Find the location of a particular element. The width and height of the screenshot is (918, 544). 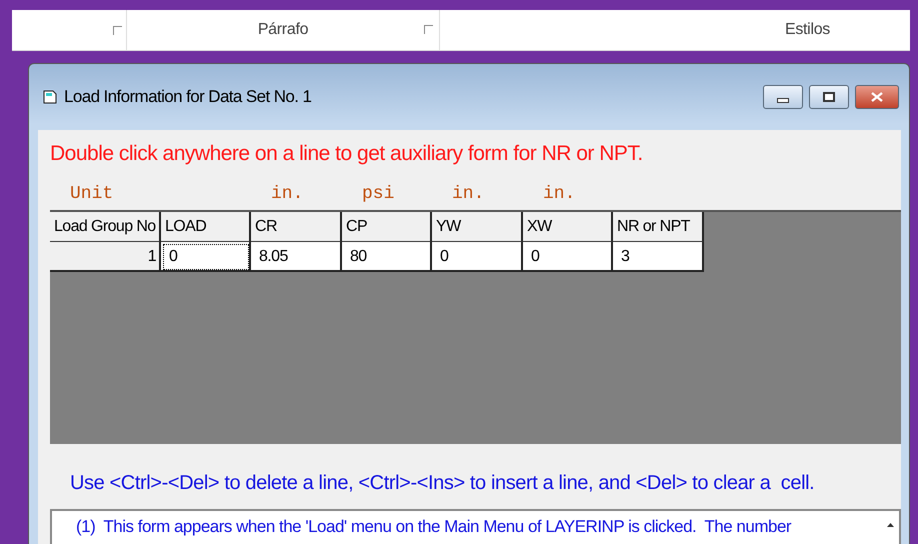

close-button is located at coordinates (877, 97).